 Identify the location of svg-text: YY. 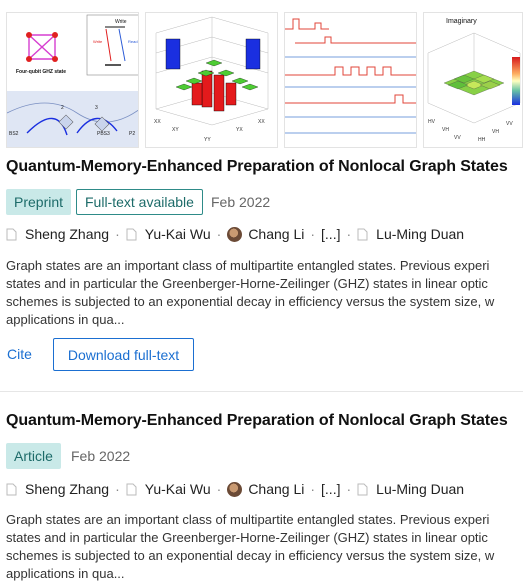
(207, 140).